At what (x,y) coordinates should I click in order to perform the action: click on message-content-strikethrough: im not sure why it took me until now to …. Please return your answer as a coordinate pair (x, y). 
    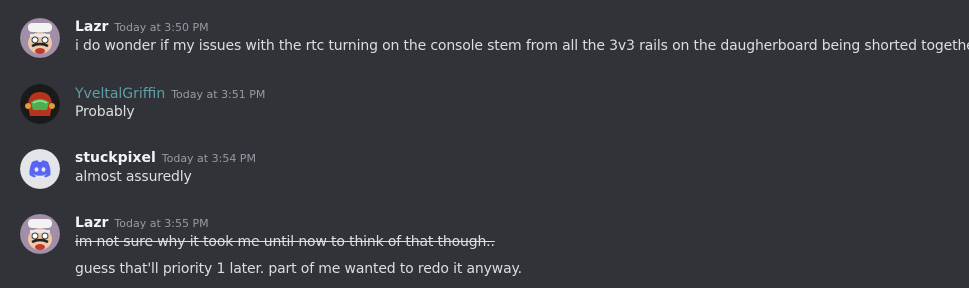
    Looking at the image, I should click on (285, 242).